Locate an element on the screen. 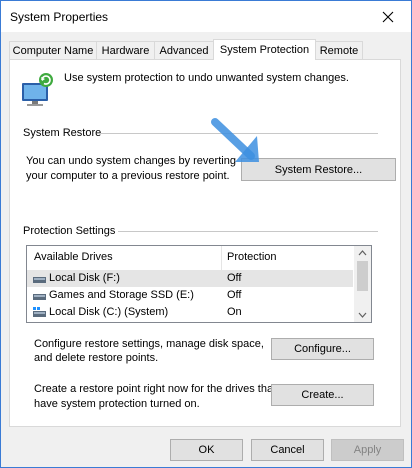  drive-row: Games and Storage SSD (E:) Off is located at coordinates (190, 295).